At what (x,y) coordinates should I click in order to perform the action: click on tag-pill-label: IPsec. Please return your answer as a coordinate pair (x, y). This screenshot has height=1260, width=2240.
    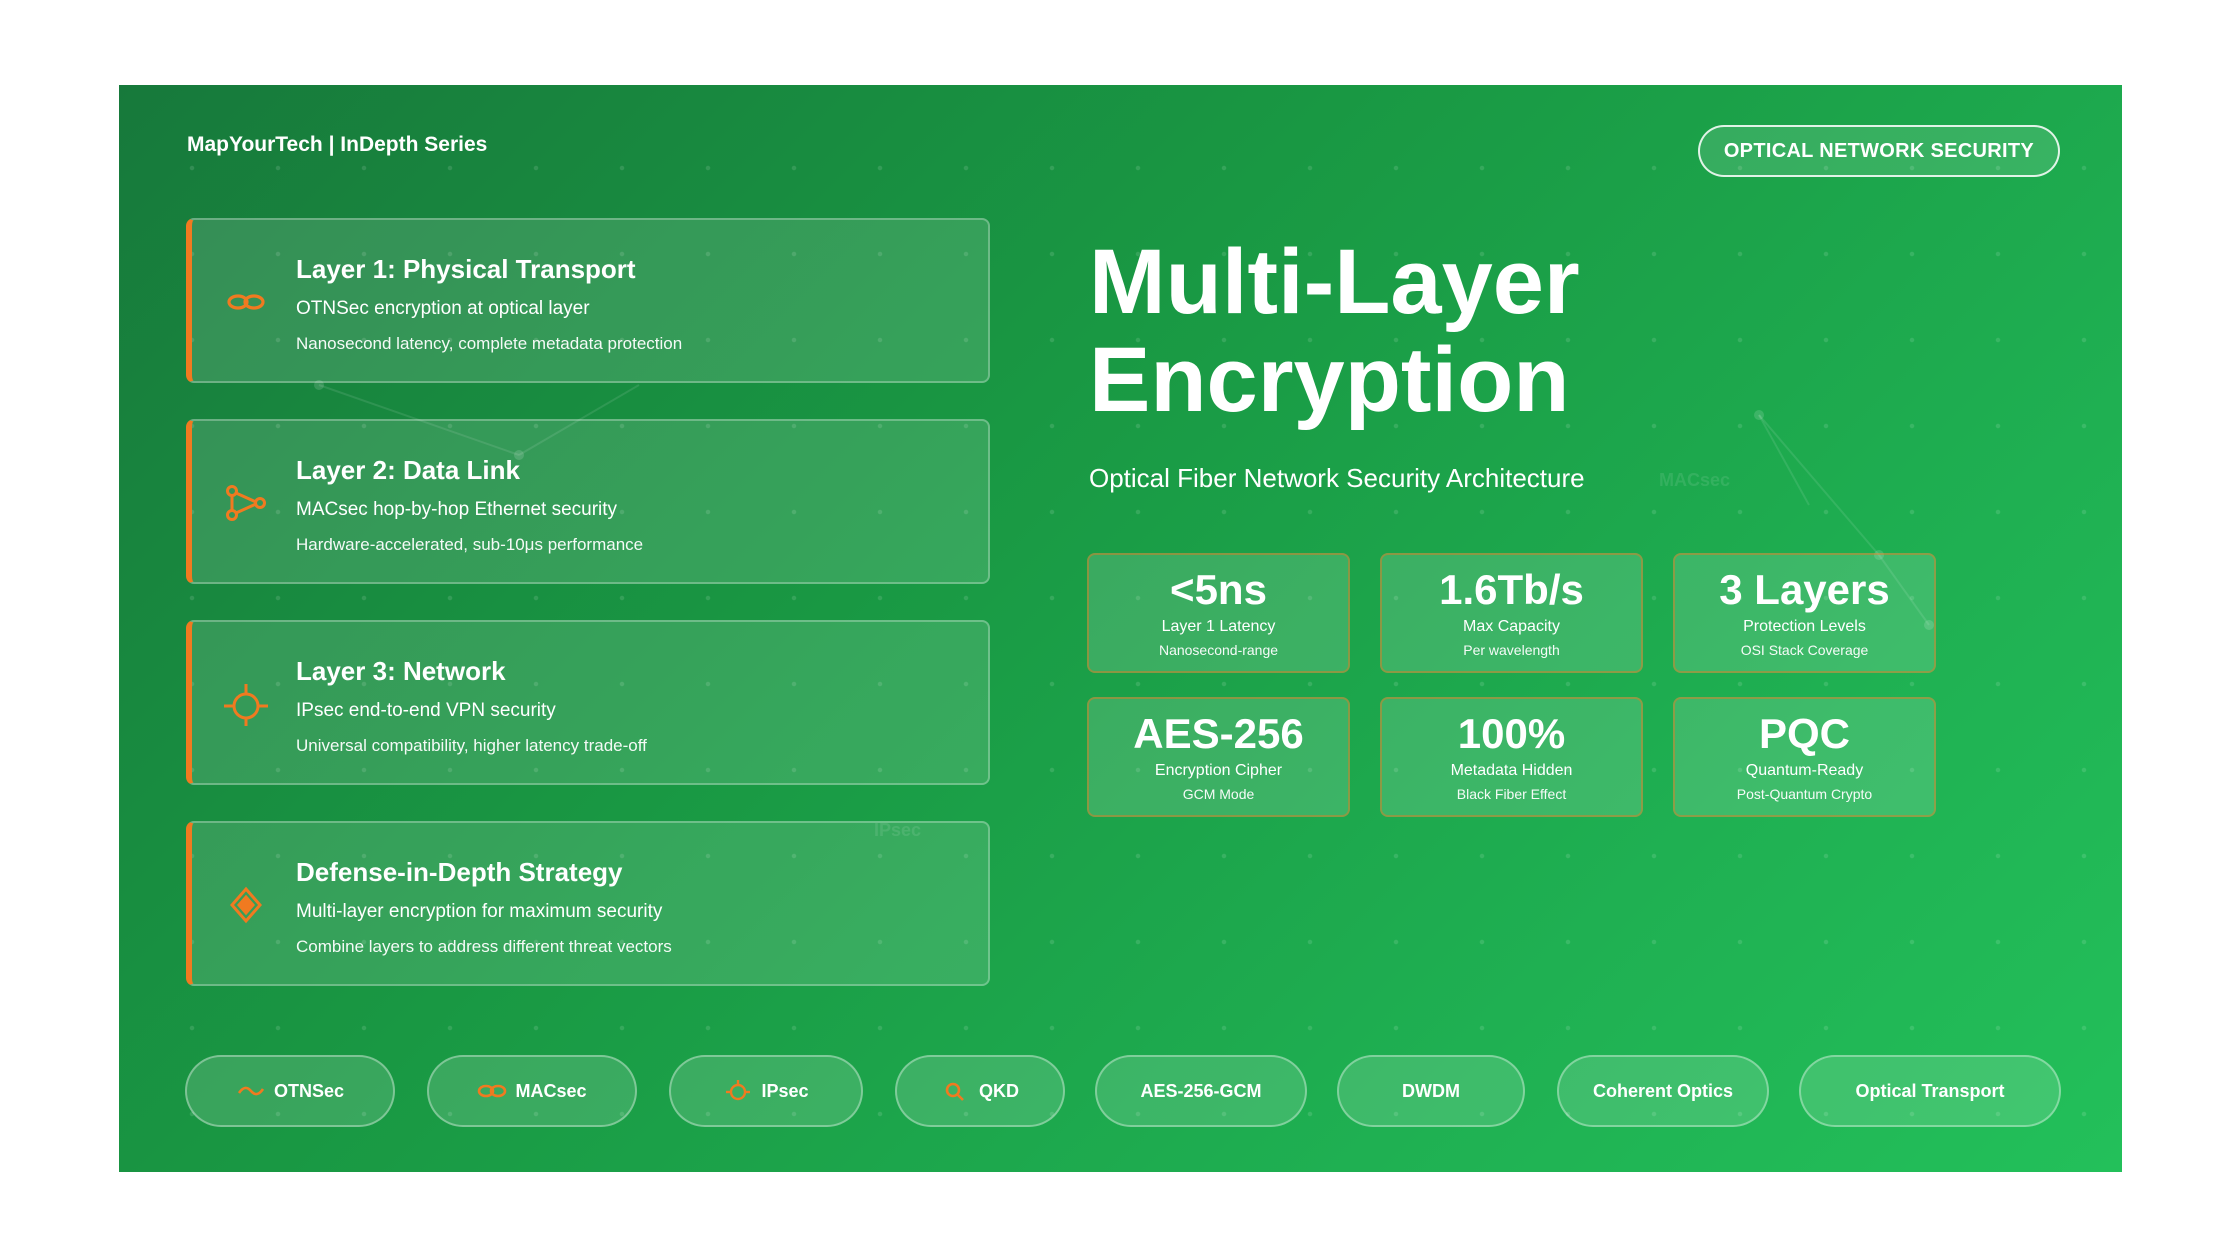
    Looking at the image, I should click on (785, 1090).